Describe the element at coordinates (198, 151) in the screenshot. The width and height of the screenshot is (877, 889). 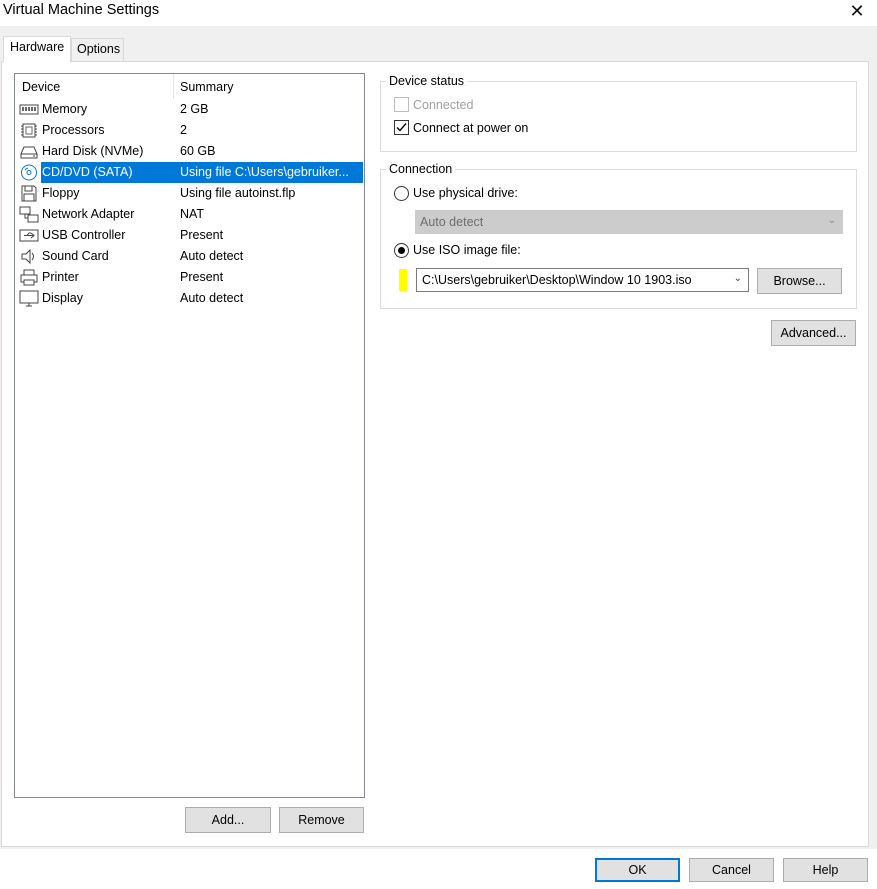
I see `device-summary: 60 GB` at that location.